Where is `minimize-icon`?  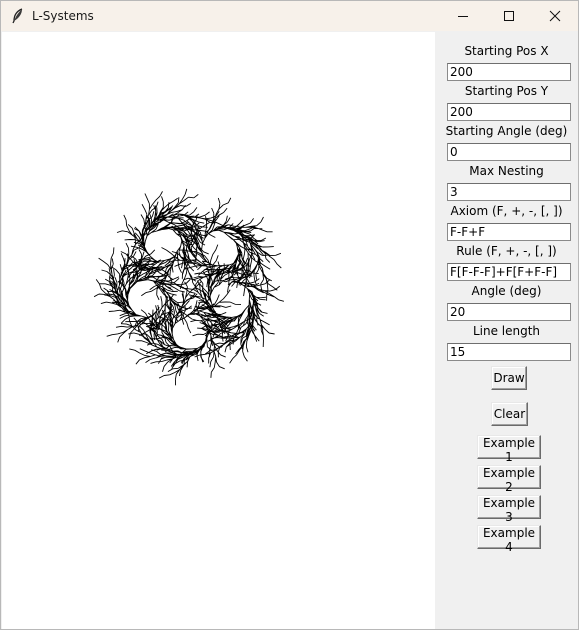
minimize-icon is located at coordinates (463, 16).